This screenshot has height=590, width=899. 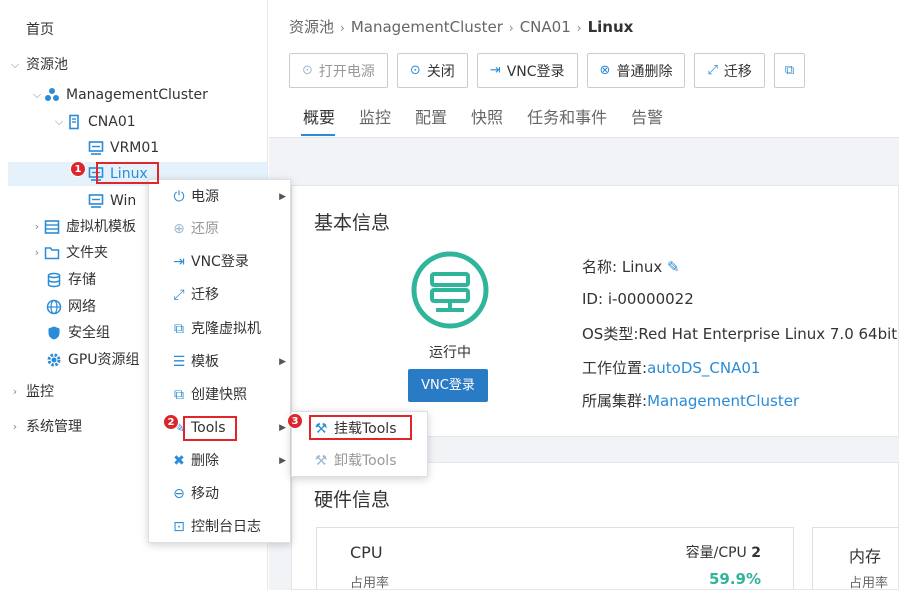 What do you see at coordinates (352, 223) in the screenshot?
I see `section-title: 基本信息` at bounding box center [352, 223].